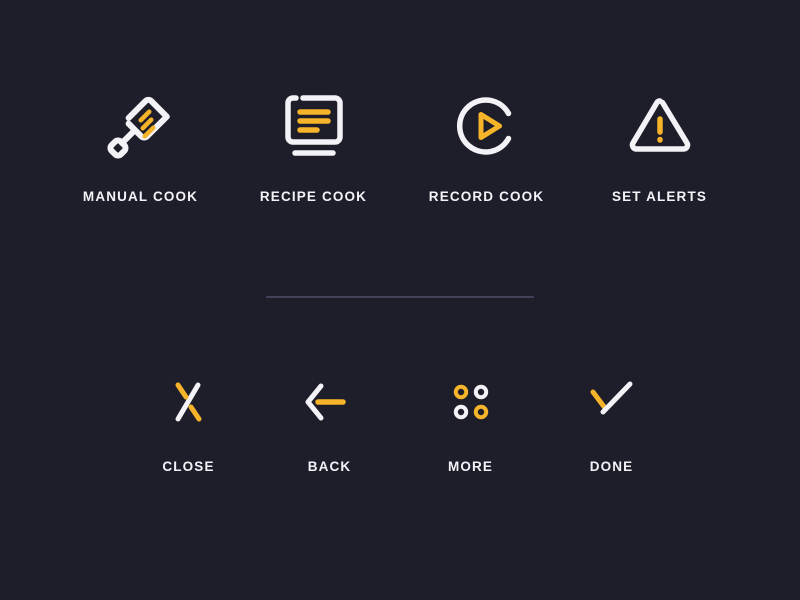 Image resolution: width=800 pixels, height=600 pixels. Describe the element at coordinates (660, 126) in the screenshot. I see `warning-triangle-icon` at that location.